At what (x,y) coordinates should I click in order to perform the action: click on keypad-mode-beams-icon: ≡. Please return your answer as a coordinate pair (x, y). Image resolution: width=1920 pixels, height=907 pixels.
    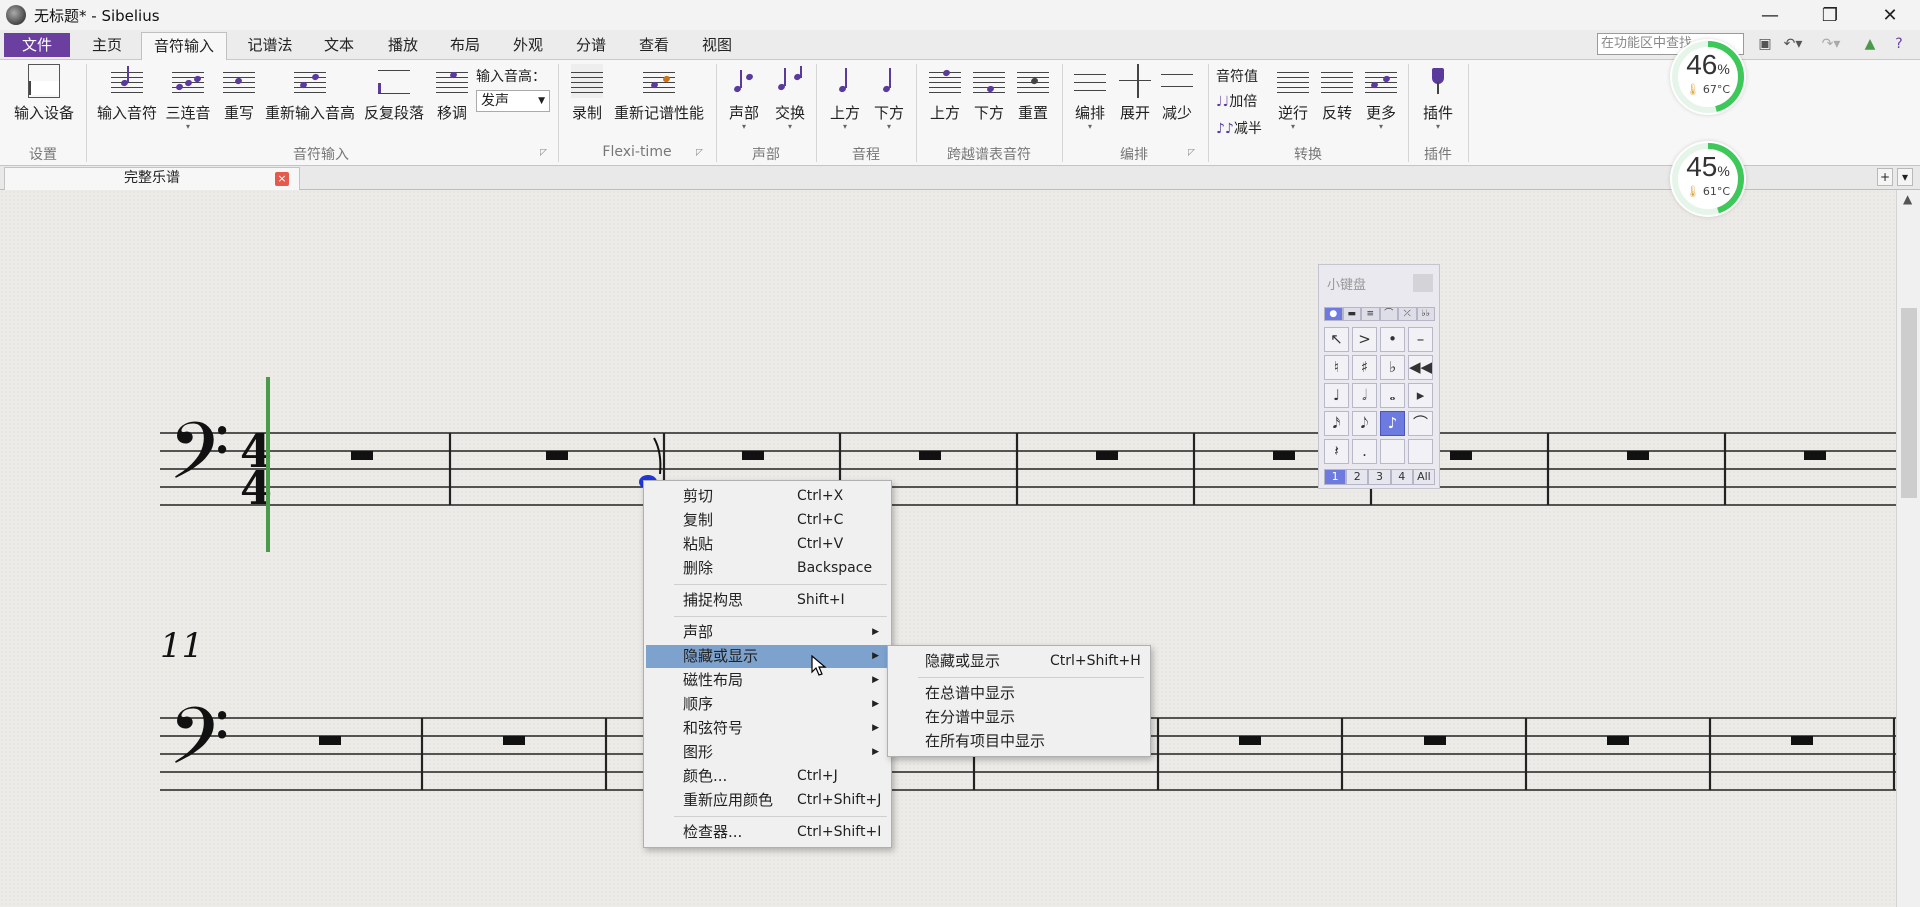
    Looking at the image, I should click on (1370, 314).